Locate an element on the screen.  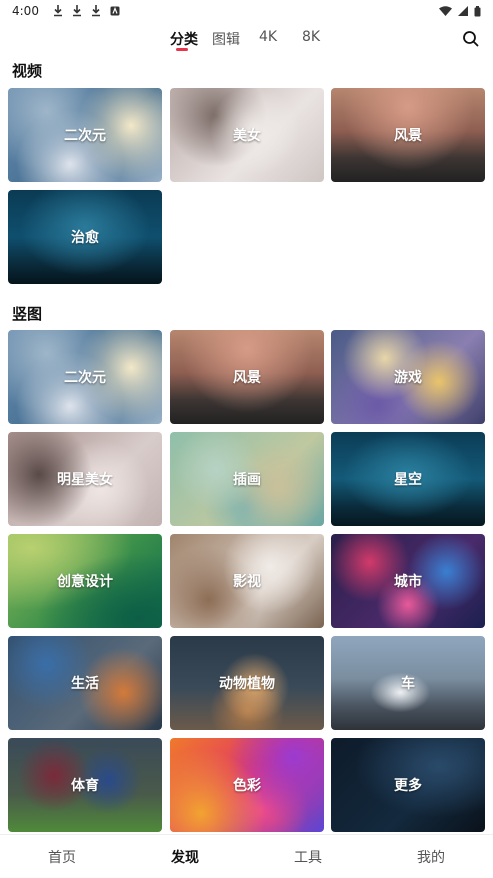
wifi-icon is located at coordinates (445, 11).